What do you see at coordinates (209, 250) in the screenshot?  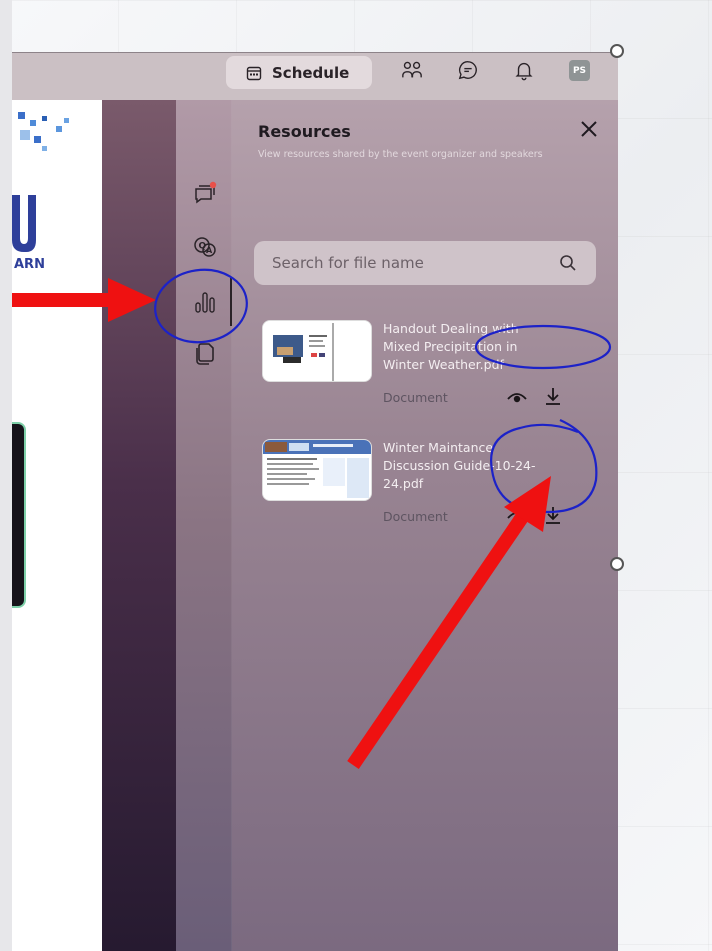 I see `svg-text: A` at bounding box center [209, 250].